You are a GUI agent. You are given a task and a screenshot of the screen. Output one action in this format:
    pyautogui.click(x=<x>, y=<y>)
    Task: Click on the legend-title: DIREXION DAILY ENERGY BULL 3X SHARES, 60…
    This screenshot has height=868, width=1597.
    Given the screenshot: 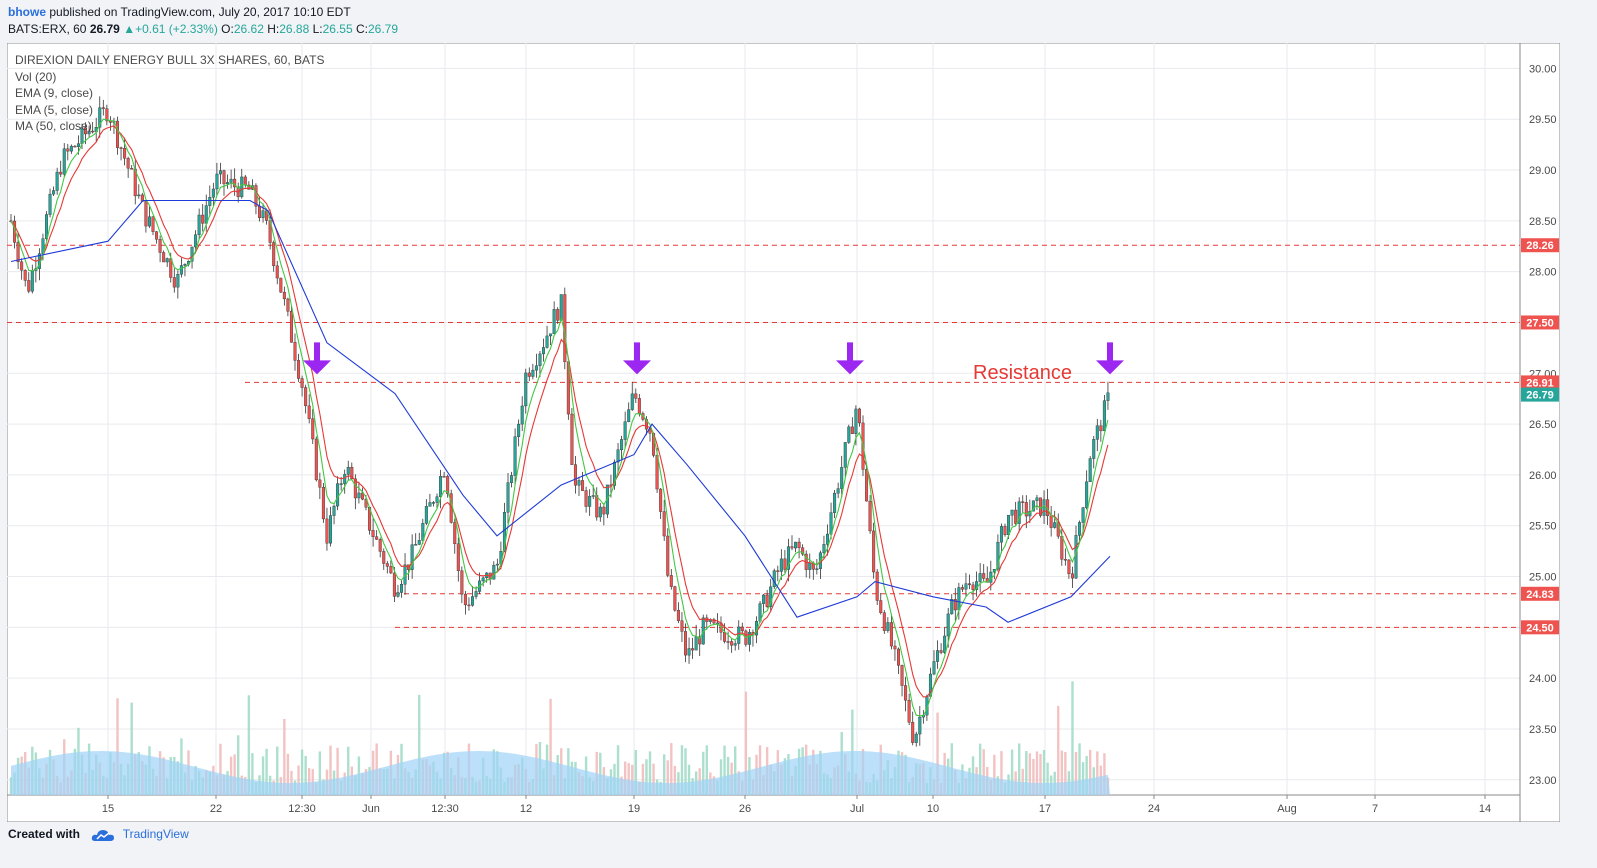 What is the action you would take?
    pyautogui.click(x=170, y=60)
    